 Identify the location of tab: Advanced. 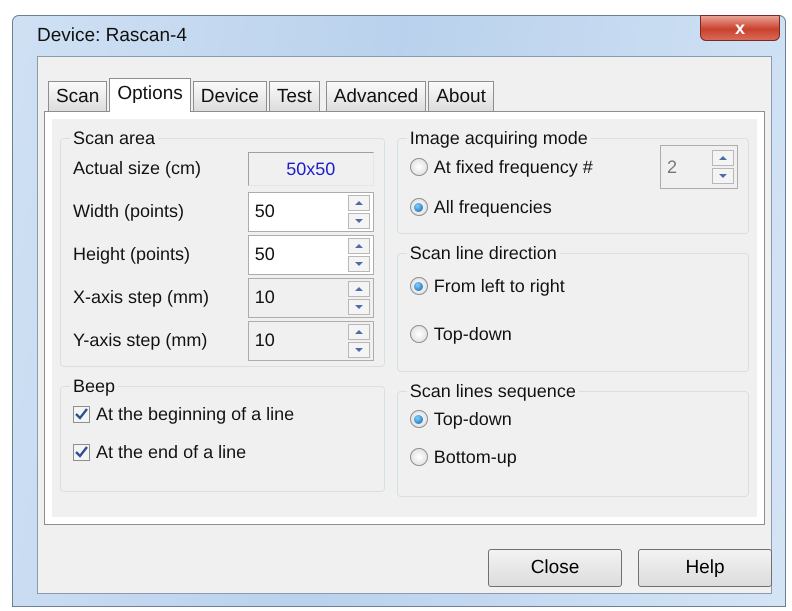
(376, 96).